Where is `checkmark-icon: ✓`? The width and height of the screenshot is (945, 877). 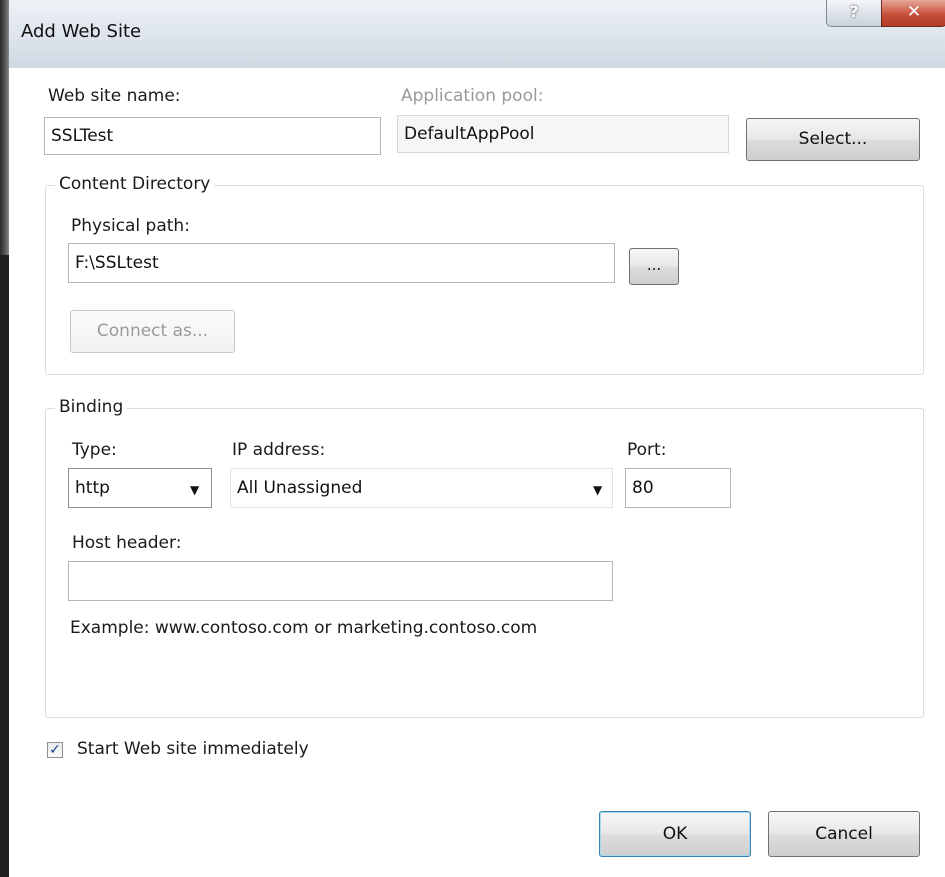
checkmark-icon: ✓ is located at coordinates (55, 750).